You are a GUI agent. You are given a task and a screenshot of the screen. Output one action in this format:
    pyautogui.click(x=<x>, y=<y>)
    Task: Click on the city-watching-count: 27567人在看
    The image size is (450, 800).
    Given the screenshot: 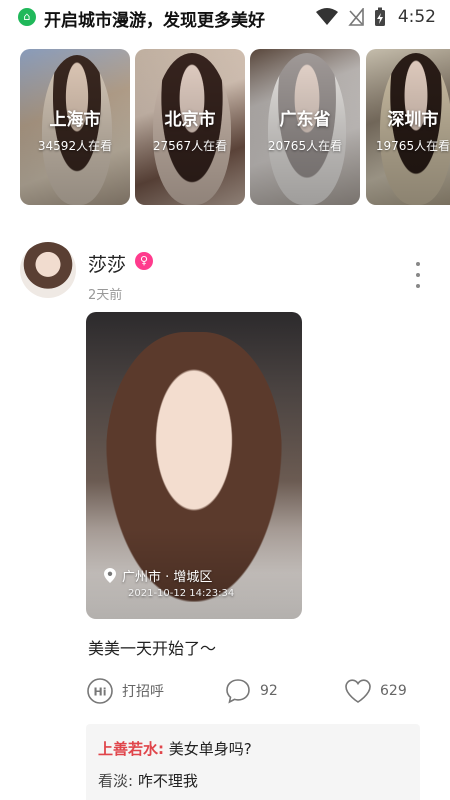 What is the action you would take?
    pyautogui.click(x=190, y=146)
    